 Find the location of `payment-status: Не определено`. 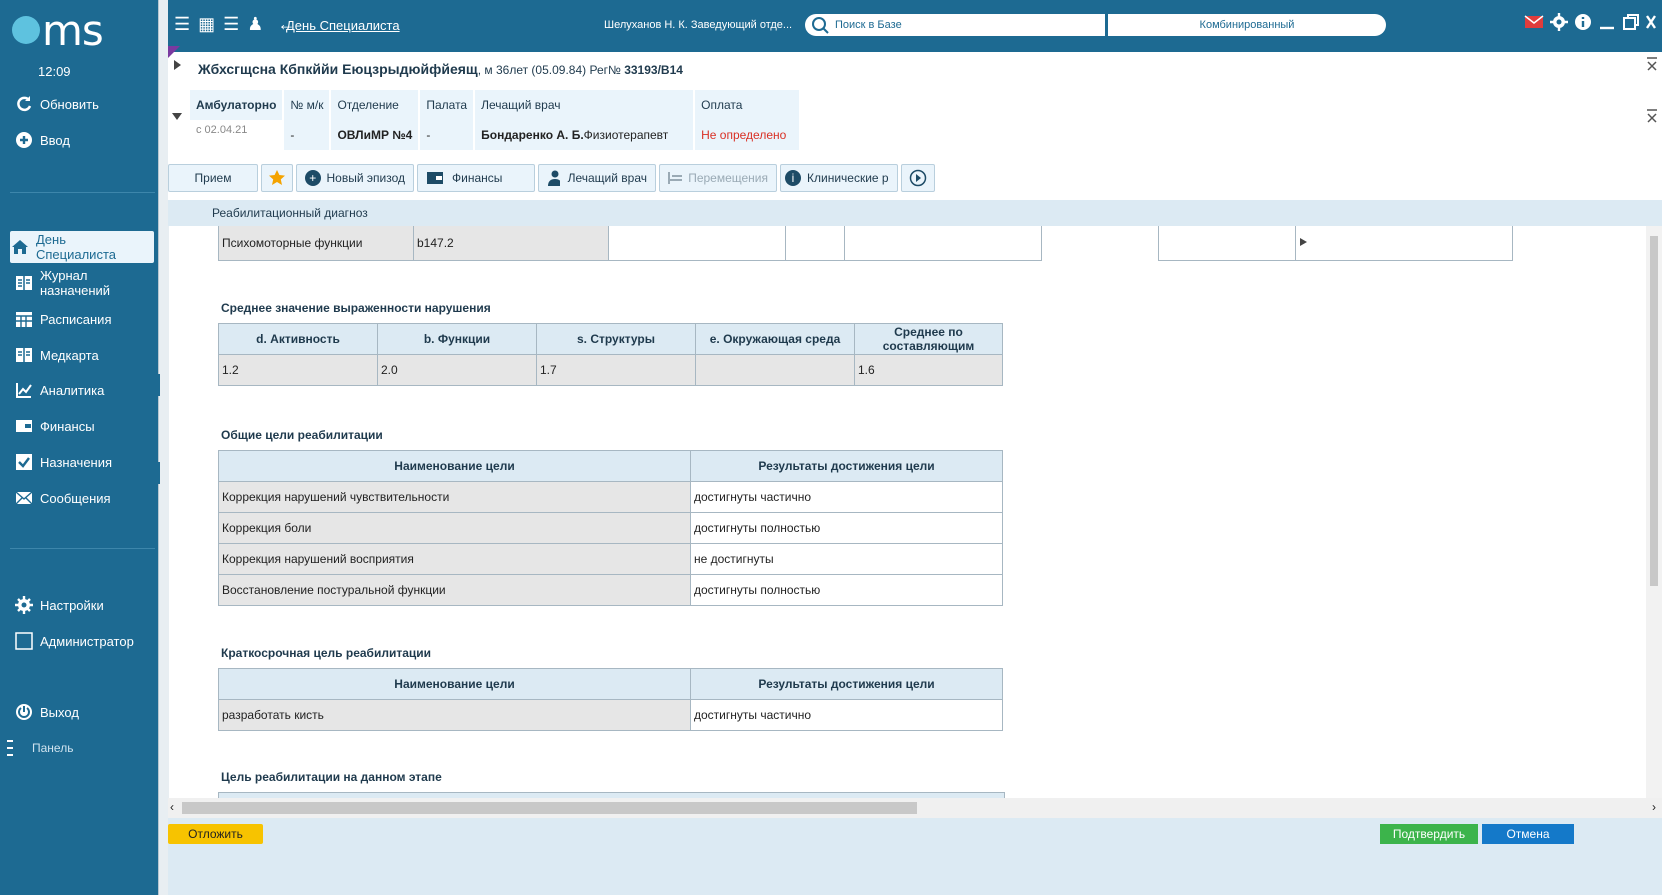

payment-status: Не определено is located at coordinates (748, 135).